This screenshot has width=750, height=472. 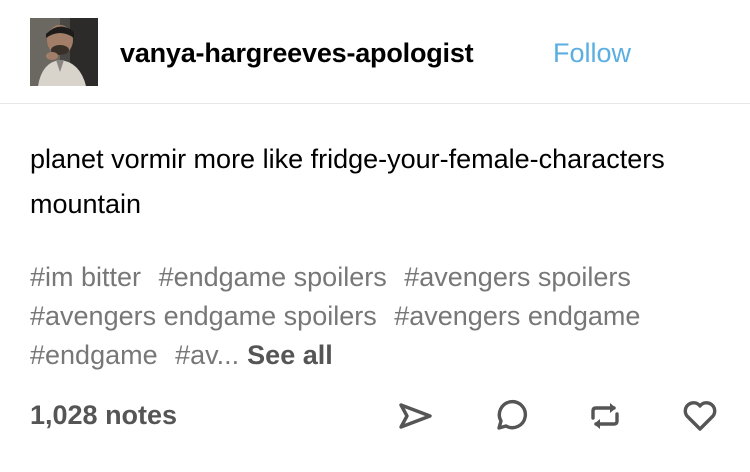 What do you see at coordinates (375, 416) in the screenshot?
I see `post-footer: 1,028 notes` at bounding box center [375, 416].